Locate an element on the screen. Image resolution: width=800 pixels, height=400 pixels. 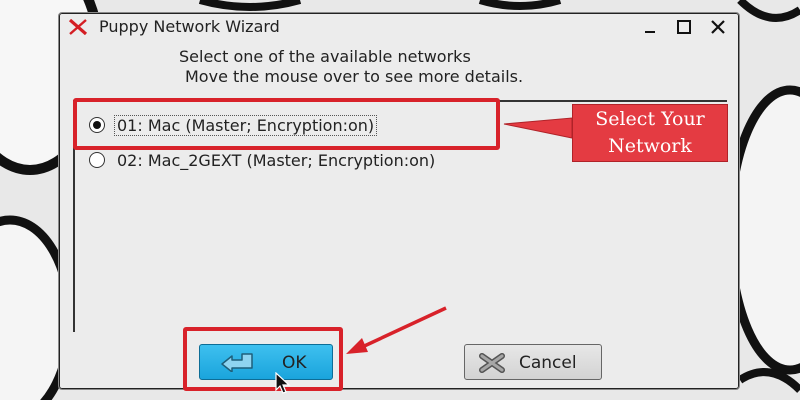
callout-line-1: Select Your is located at coordinates (650, 119).